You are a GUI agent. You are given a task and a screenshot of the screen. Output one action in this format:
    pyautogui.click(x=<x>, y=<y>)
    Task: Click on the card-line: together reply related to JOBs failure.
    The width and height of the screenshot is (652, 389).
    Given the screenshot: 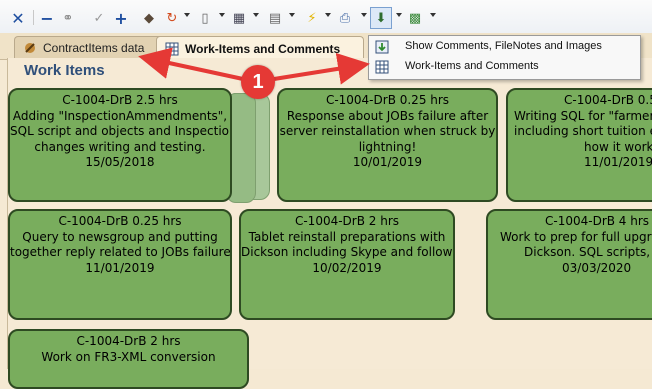 What is the action you would take?
    pyautogui.click(x=121, y=252)
    